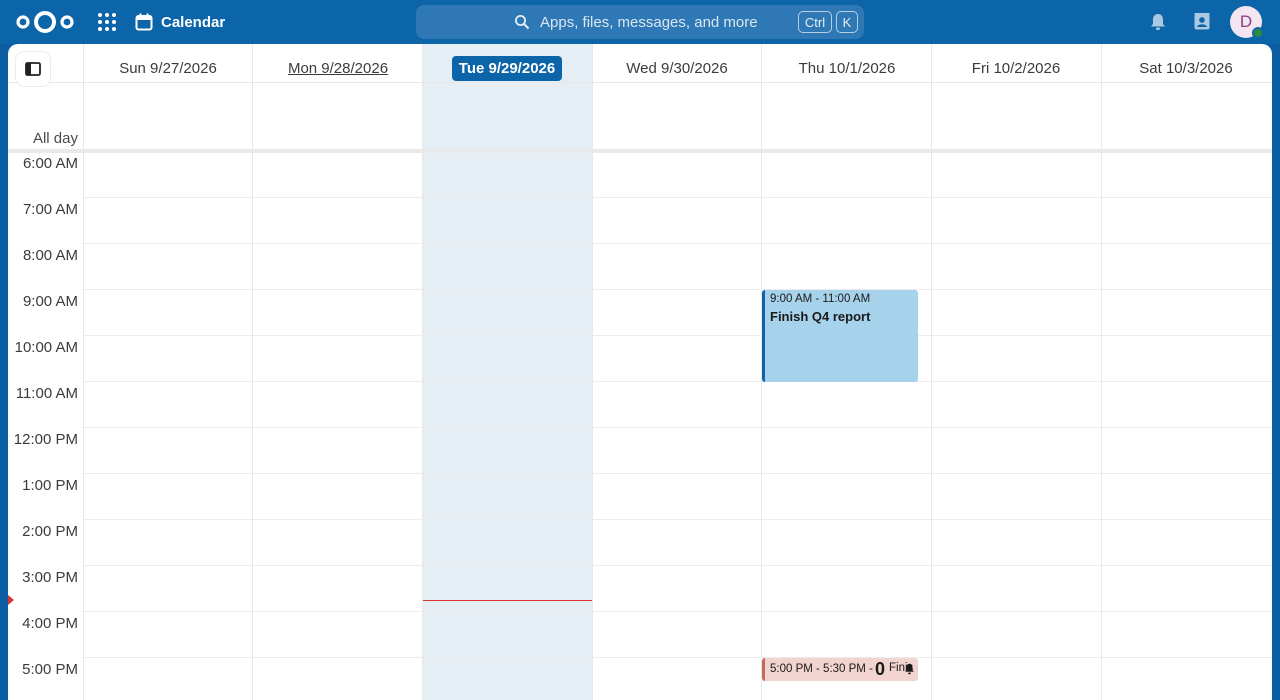  I want to click on day-header-tue-today: Tue 9/29/2026, so click(507, 68).